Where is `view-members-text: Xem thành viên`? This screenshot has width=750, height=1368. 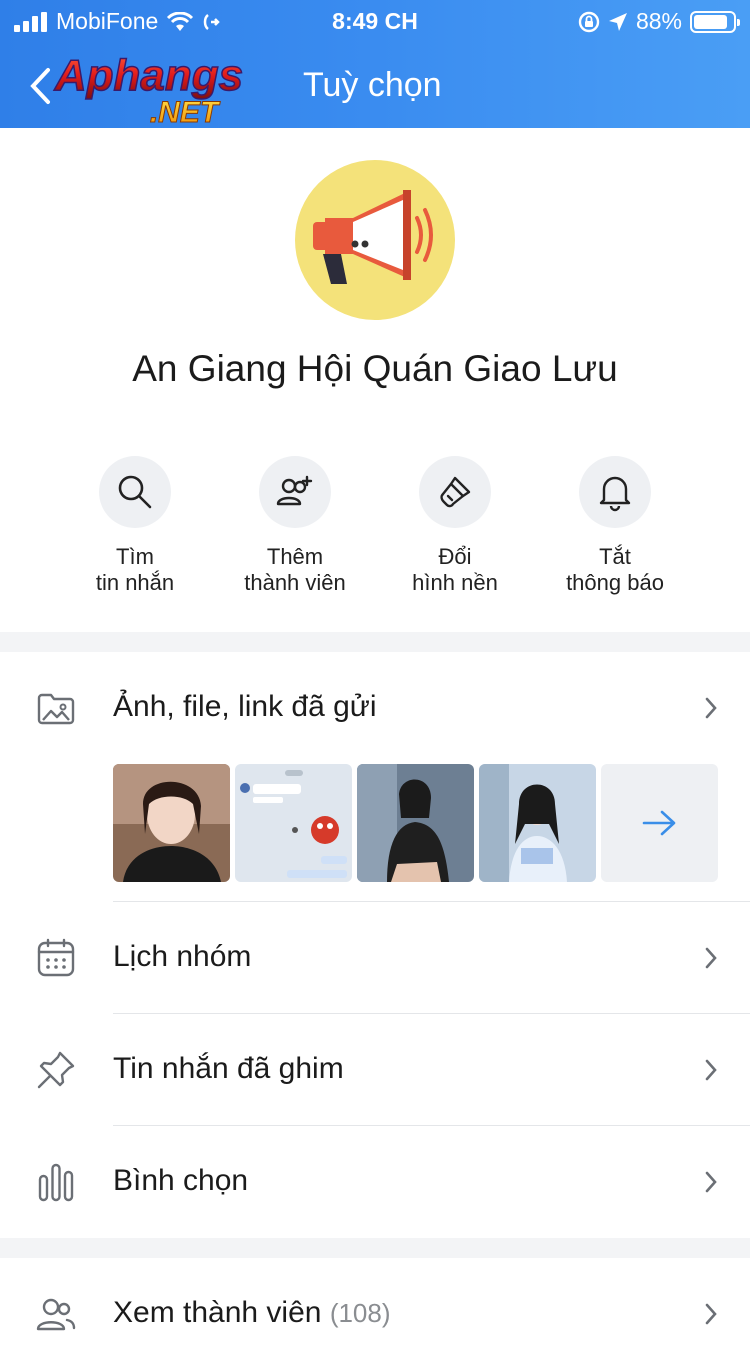
view-members-text: Xem thành viên is located at coordinates (217, 1312).